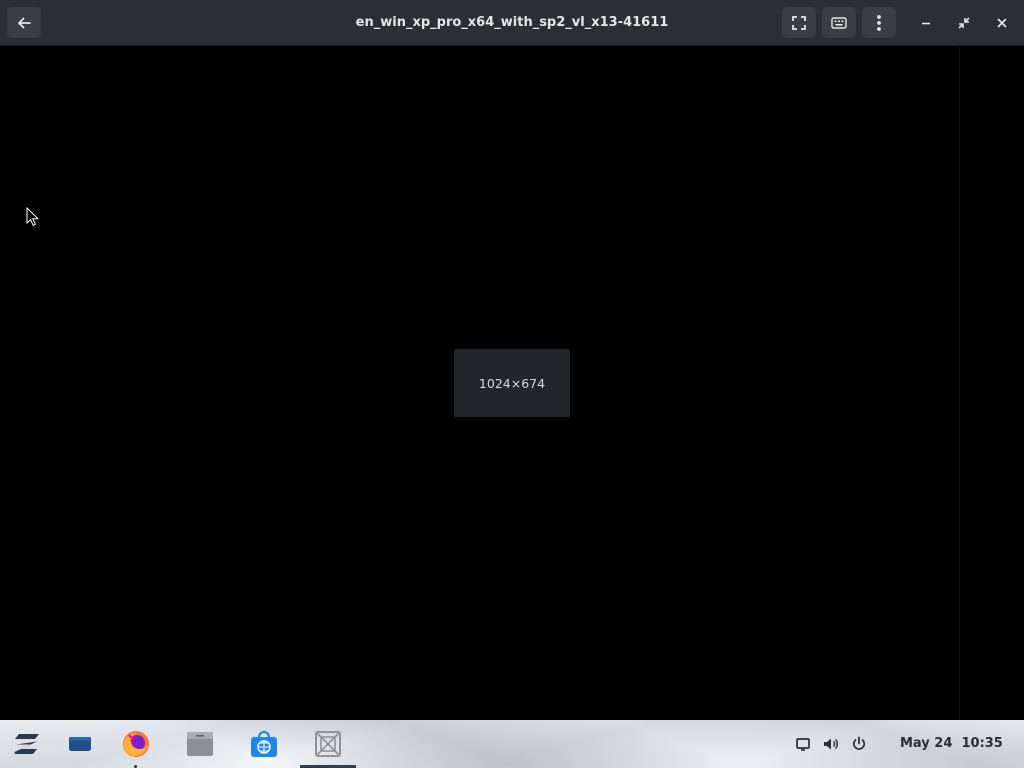 This screenshot has height=768, width=1024. I want to click on zorin-logo-icon, so click(26, 744).